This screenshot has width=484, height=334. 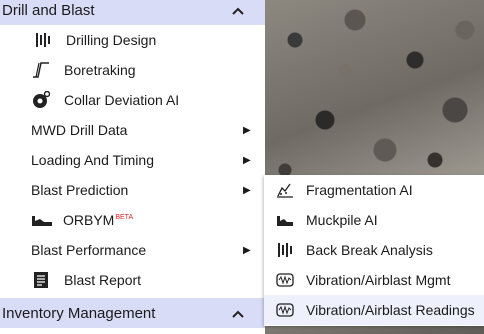 I want to click on menu-item-label: Blast Report, so click(x=103, y=280).